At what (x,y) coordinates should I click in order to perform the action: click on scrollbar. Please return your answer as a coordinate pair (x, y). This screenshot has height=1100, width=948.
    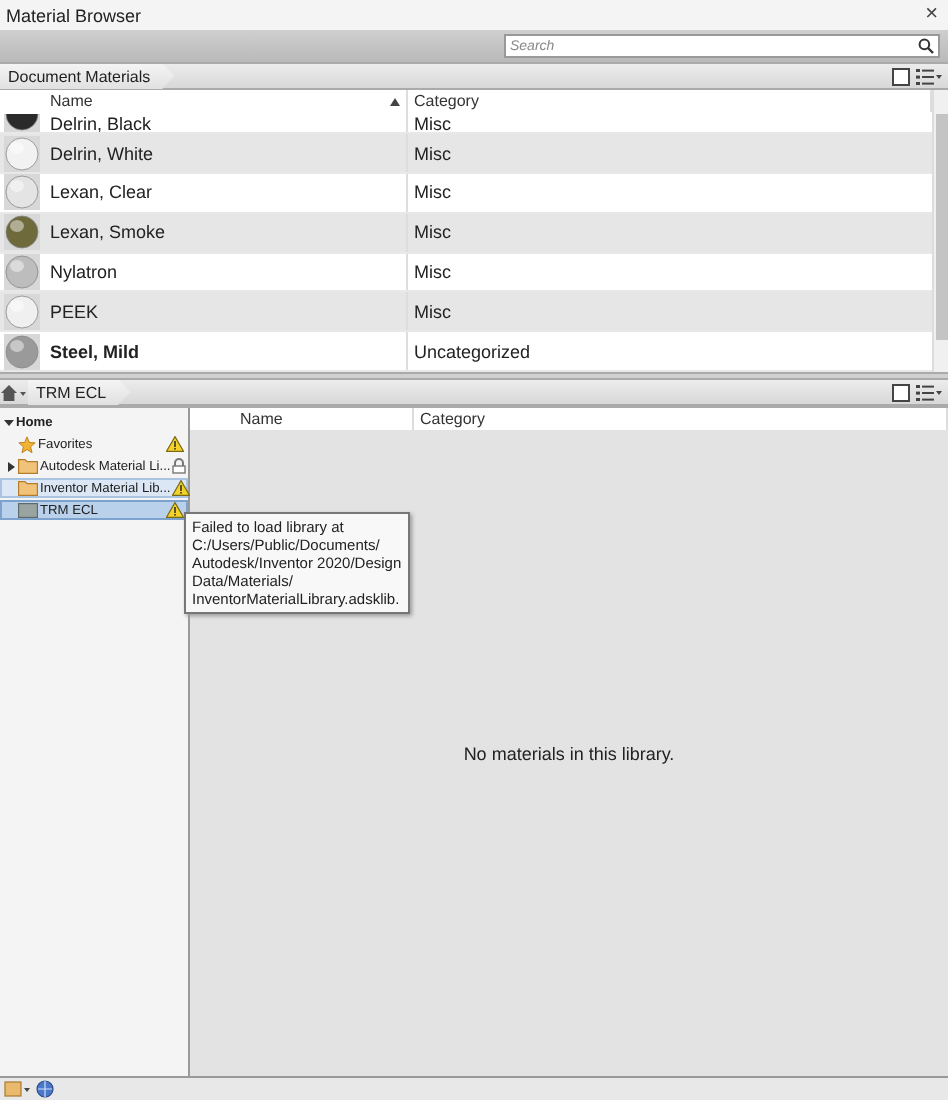
    Looking at the image, I should click on (940, 231).